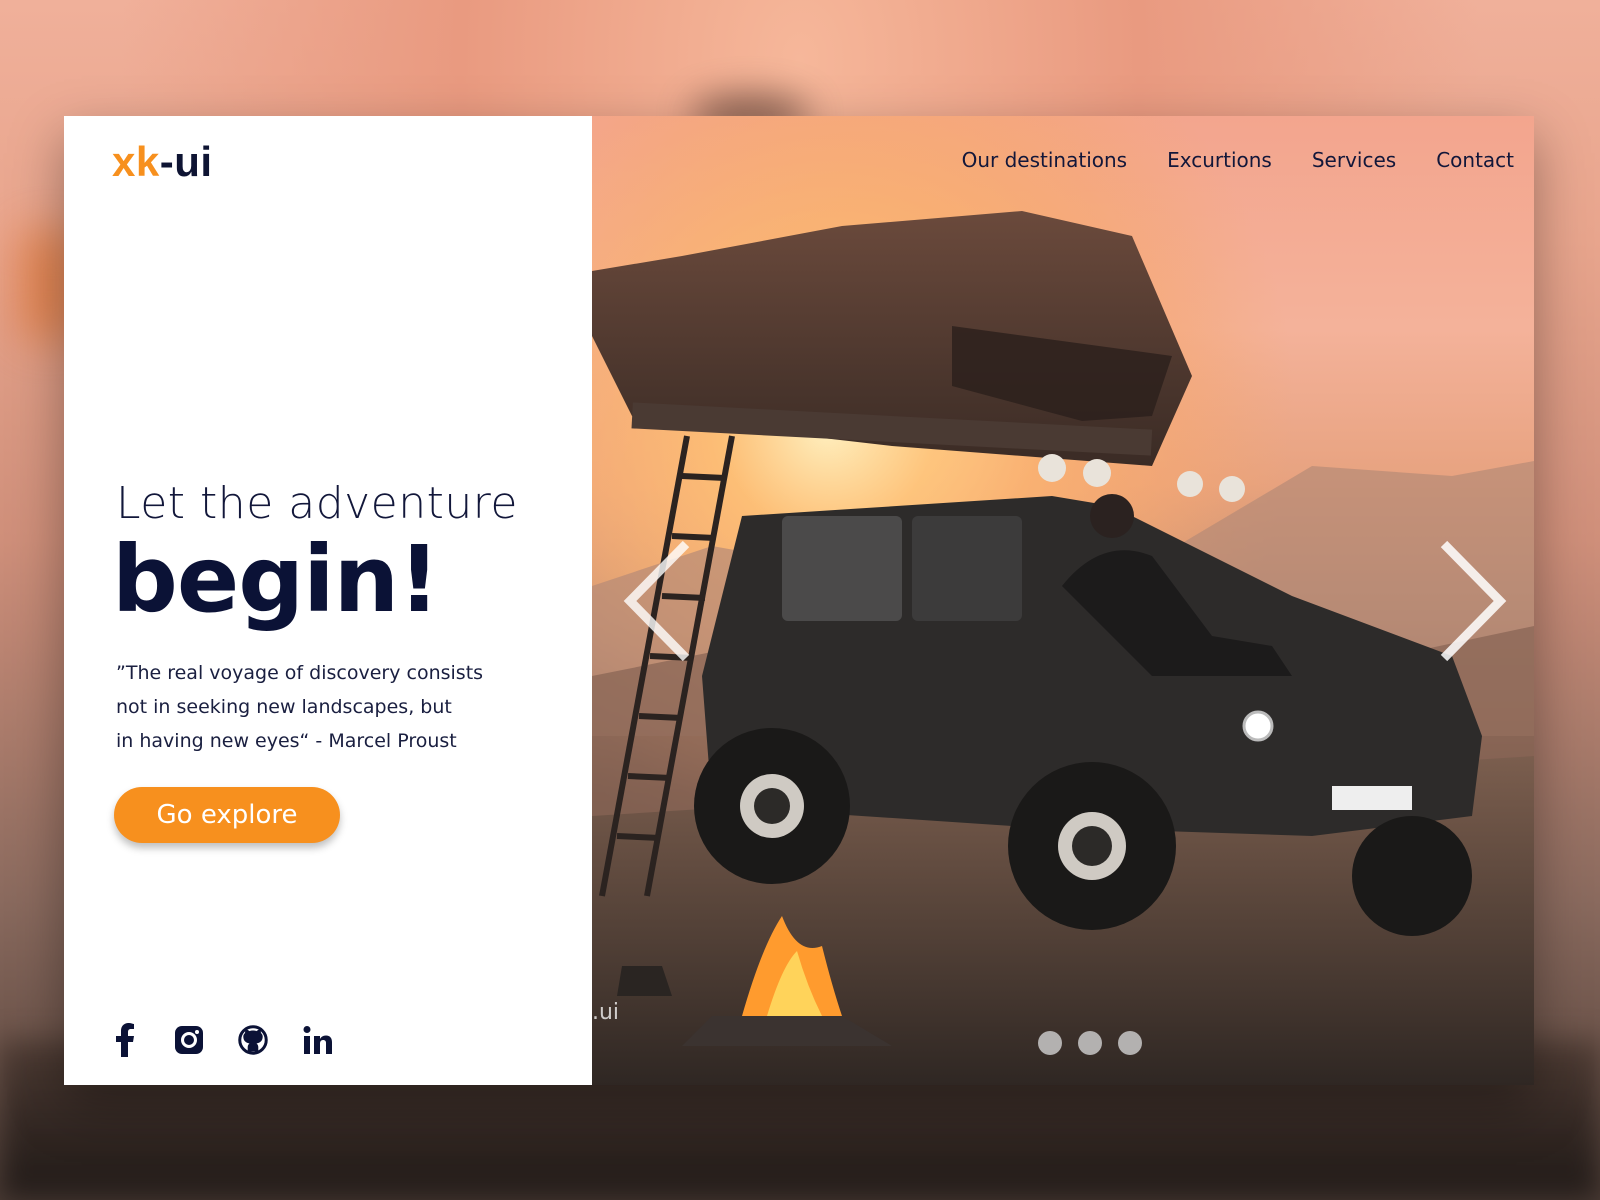 This screenshot has width=1600, height=1200. Describe the element at coordinates (227, 815) in the screenshot. I see `go-explore-button: Go explore` at that location.